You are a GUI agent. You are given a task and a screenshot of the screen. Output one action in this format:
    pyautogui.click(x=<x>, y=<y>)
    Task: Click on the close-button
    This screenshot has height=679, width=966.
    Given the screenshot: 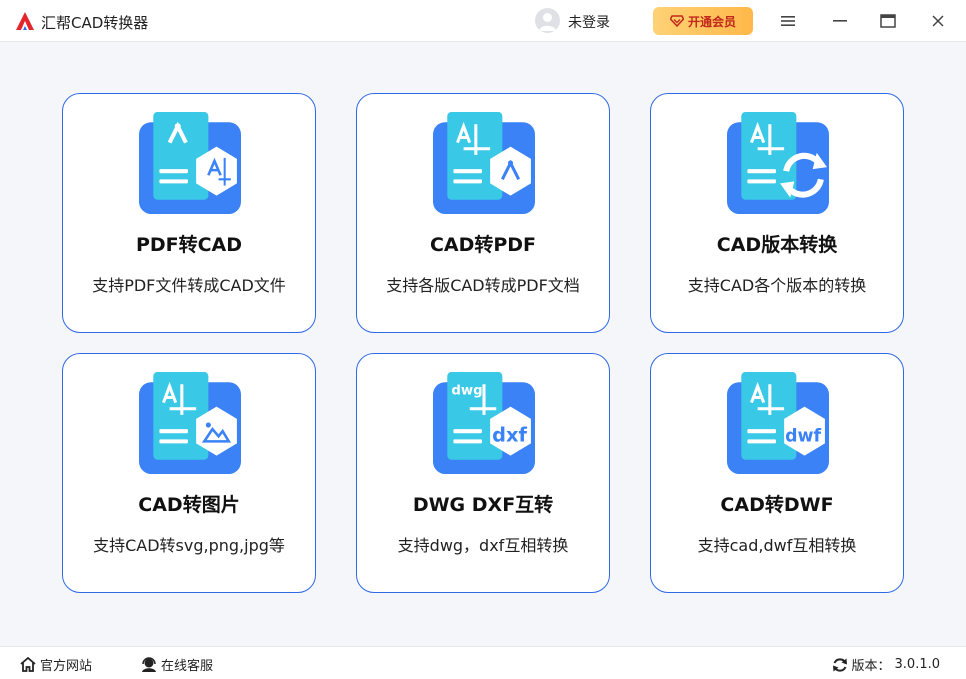 What is the action you would take?
    pyautogui.click(x=938, y=21)
    